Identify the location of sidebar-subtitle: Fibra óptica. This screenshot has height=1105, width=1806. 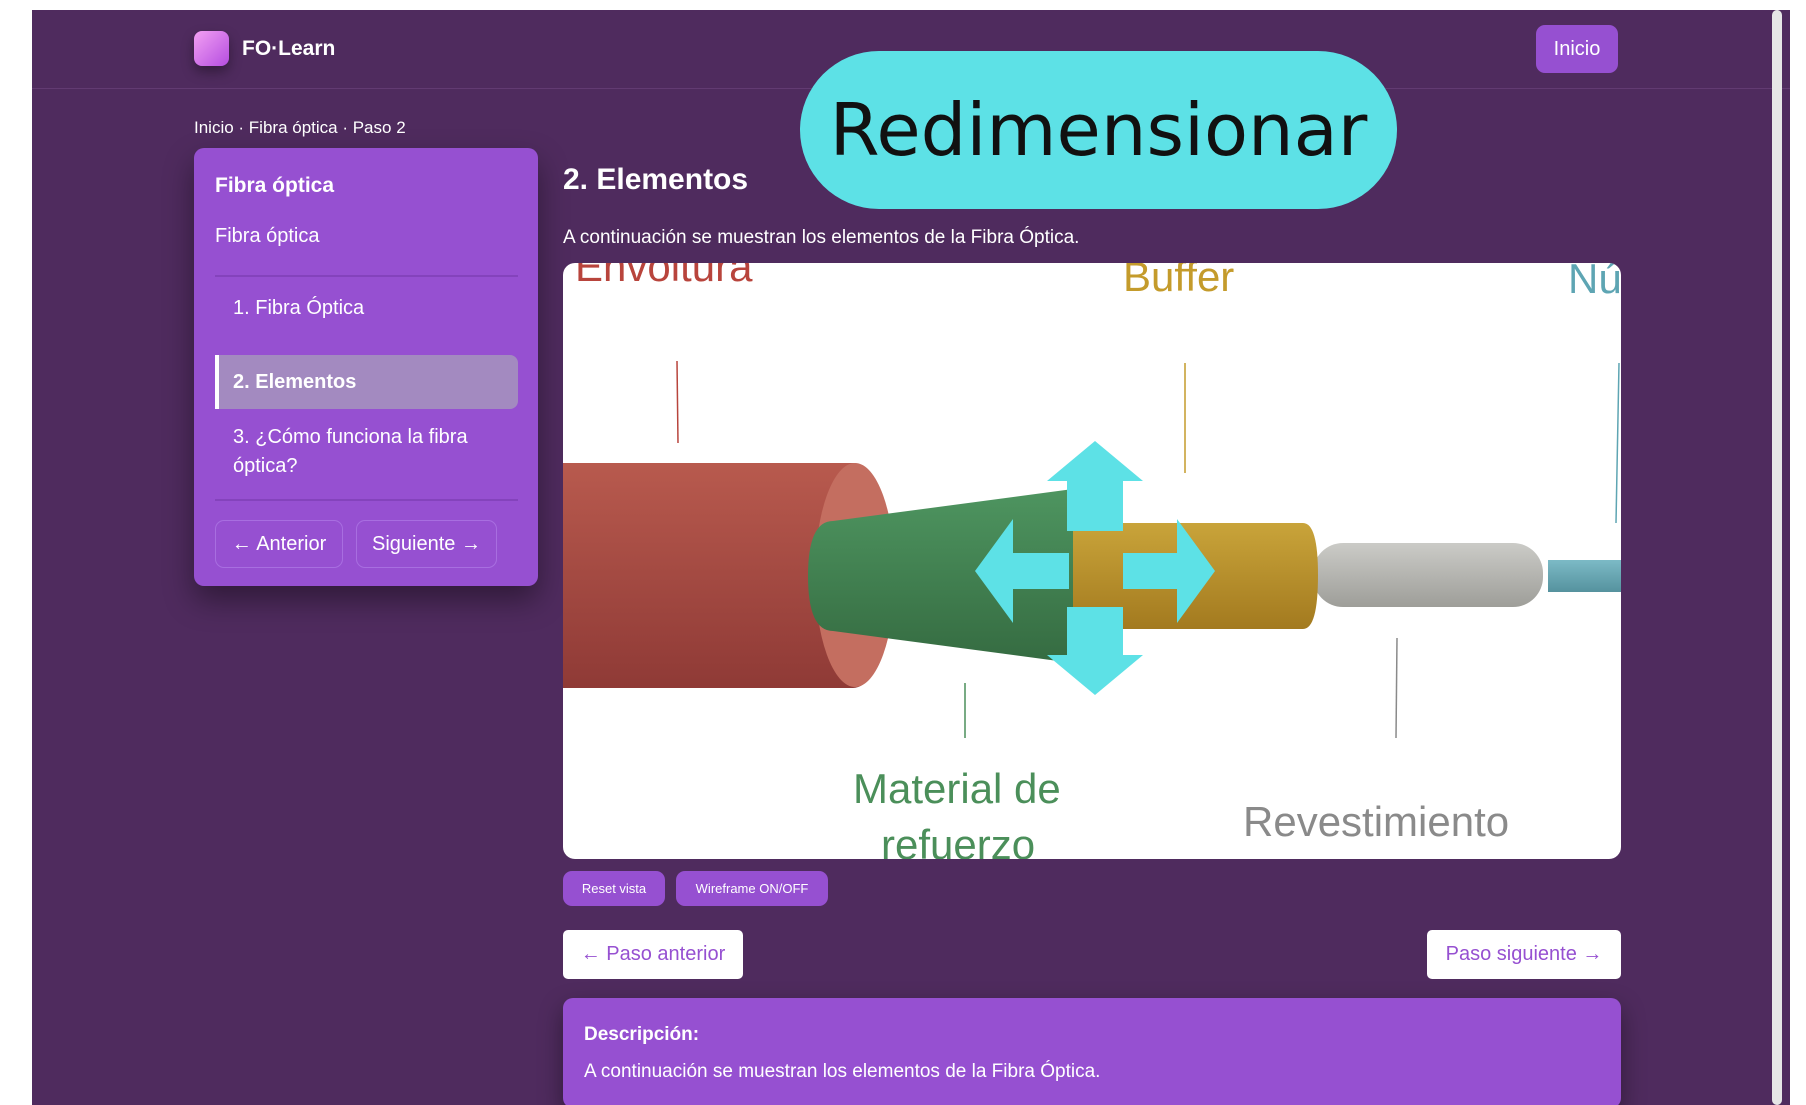
(267, 236).